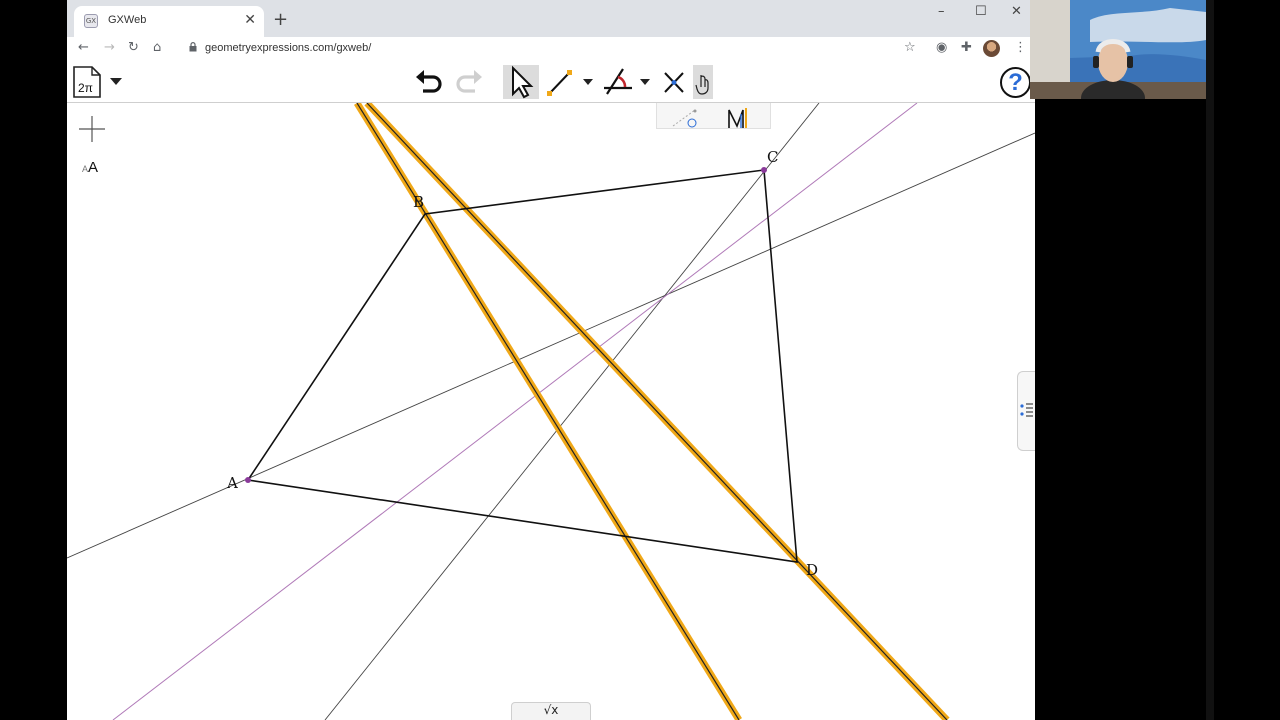 Image resolution: width=1280 pixels, height=720 pixels. Describe the element at coordinates (91, 21) in the screenshot. I see `favicon-icon: GX` at that location.